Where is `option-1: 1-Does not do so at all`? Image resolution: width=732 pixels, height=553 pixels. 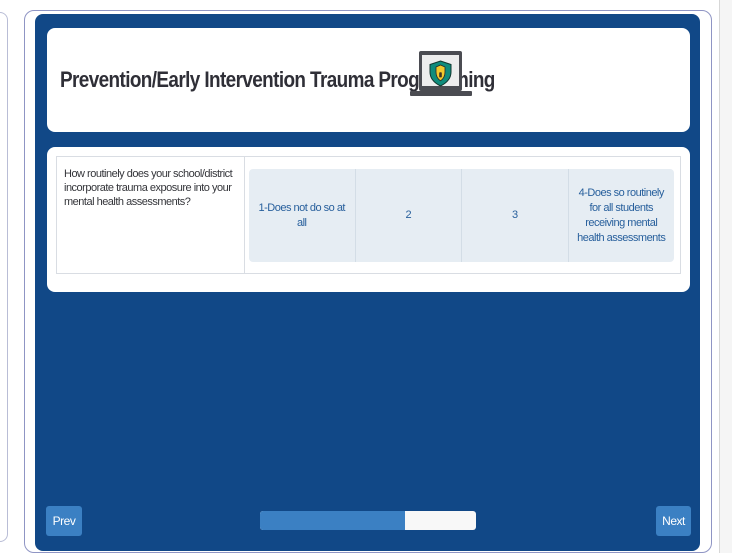 option-1: 1-Does not do so at all is located at coordinates (302, 215).